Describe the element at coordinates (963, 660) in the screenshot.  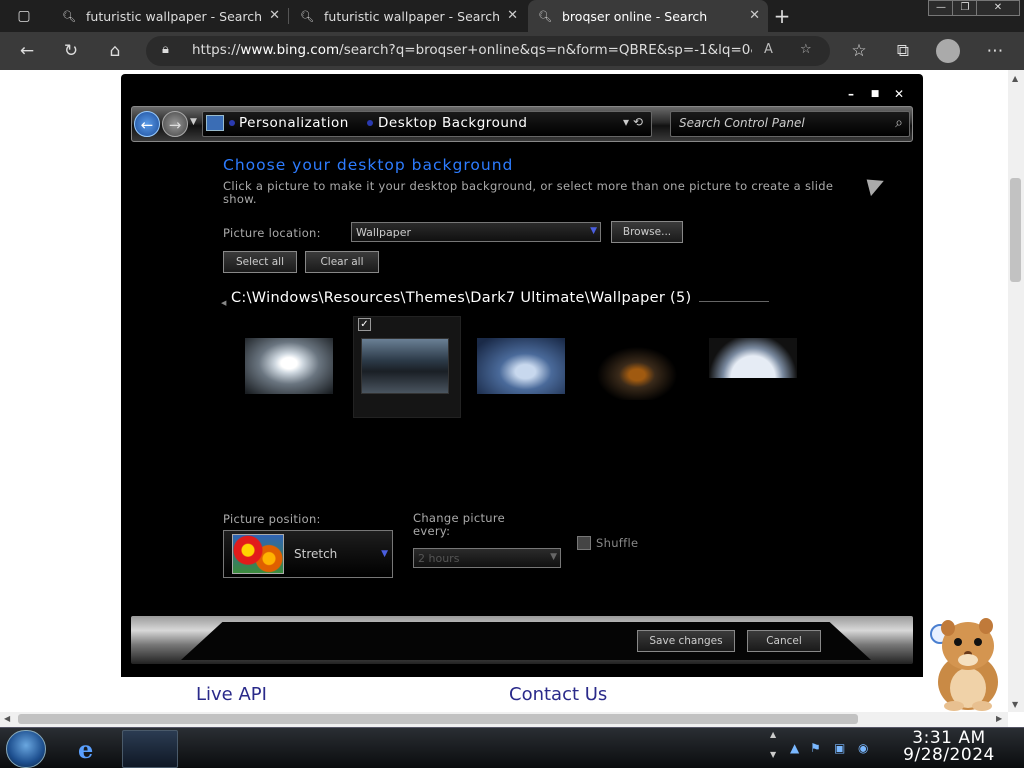
I see `hamster-mascot-image` at that location.